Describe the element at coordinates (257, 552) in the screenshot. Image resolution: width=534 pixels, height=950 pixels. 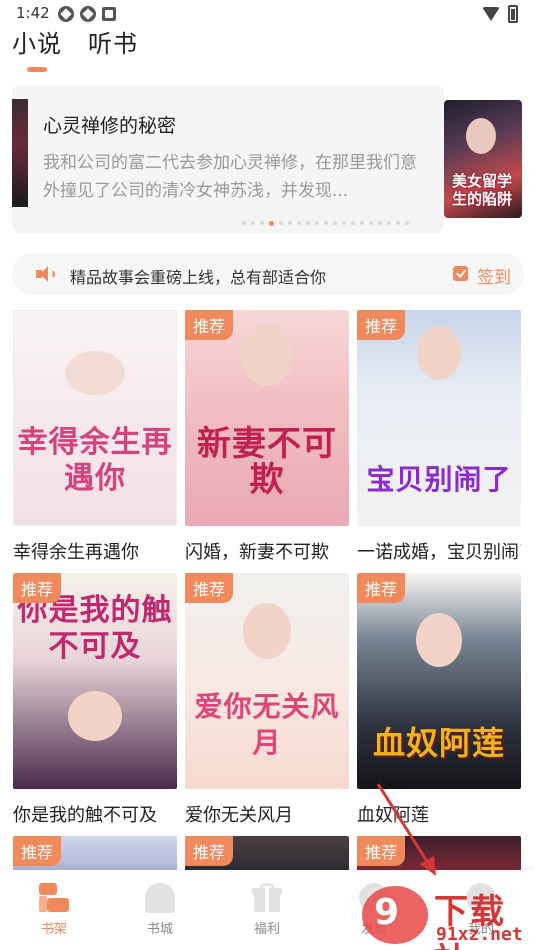
I see `book-title: 闪婚，新妻不可欺` at that location.